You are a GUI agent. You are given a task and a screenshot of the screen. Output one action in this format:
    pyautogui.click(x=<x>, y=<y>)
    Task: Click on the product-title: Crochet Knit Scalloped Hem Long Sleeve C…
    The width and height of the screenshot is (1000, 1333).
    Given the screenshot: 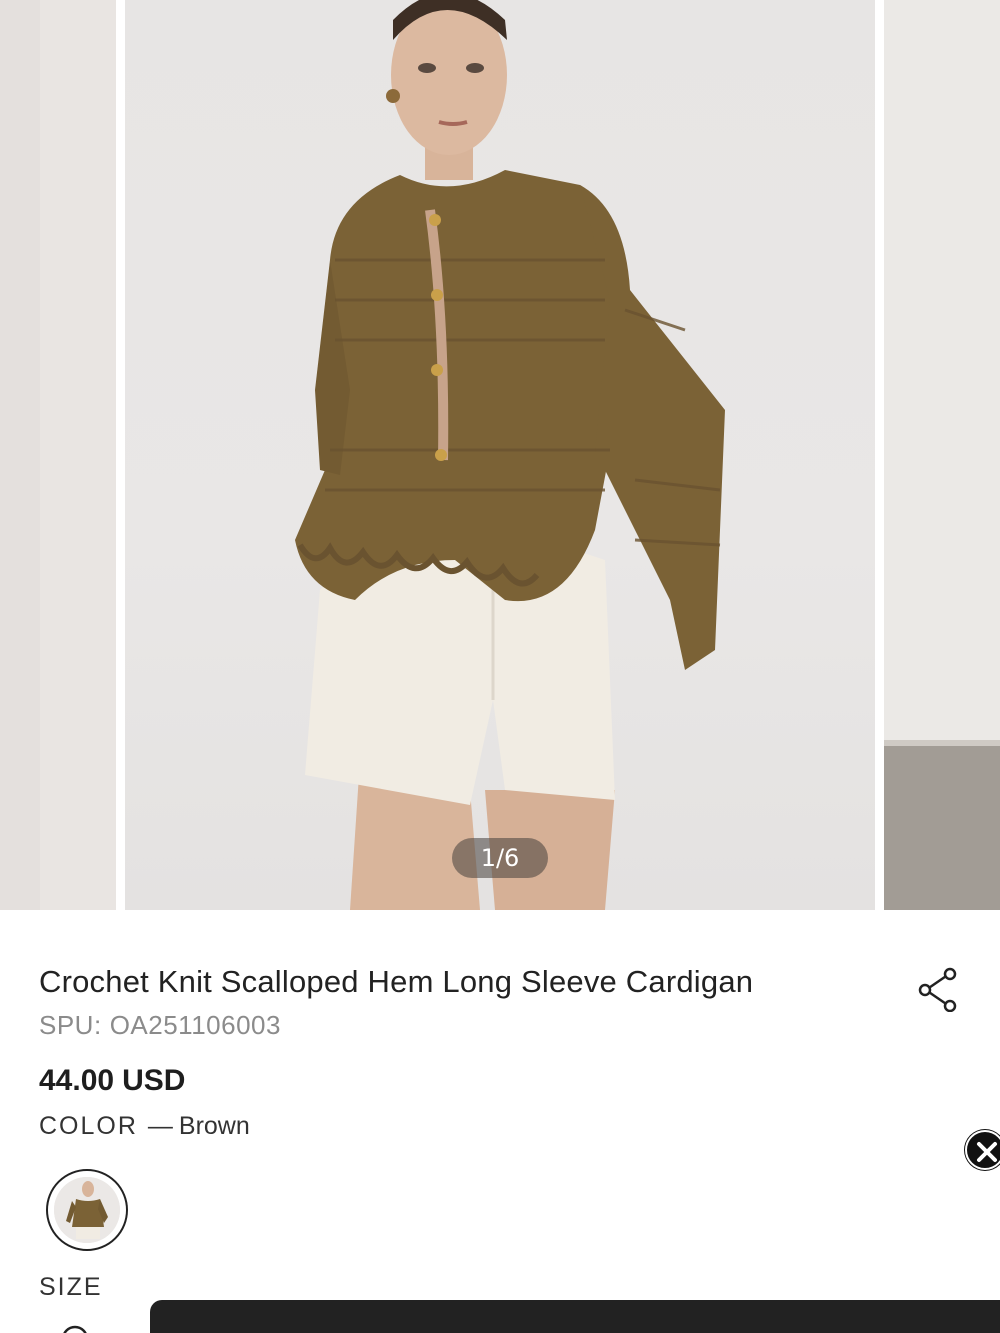 What is the action you would take?
    pyautogui.click(x=396, y=981)
    